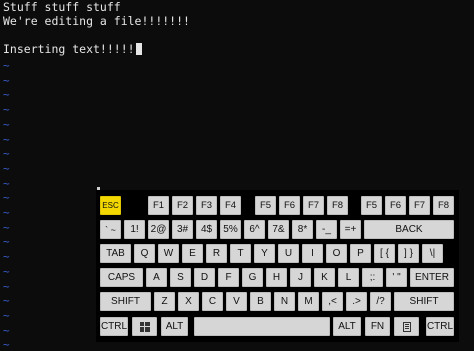 The image size is (474, 351). What do you see at coordinates (212, 301) in the screenshot?
I see `key-c: C` at bounding box center [212, 301].